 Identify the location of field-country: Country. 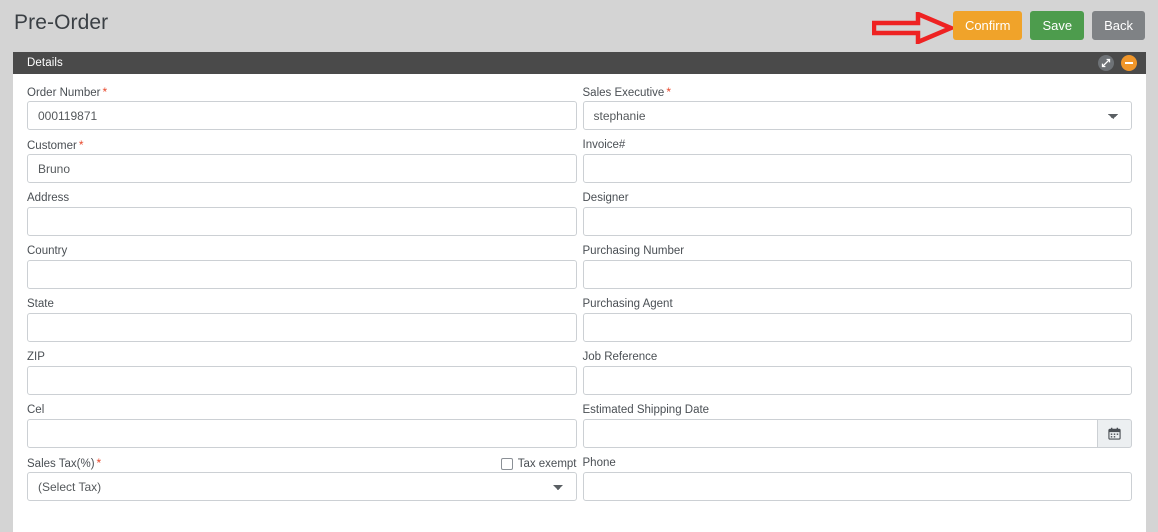
(302, 266).